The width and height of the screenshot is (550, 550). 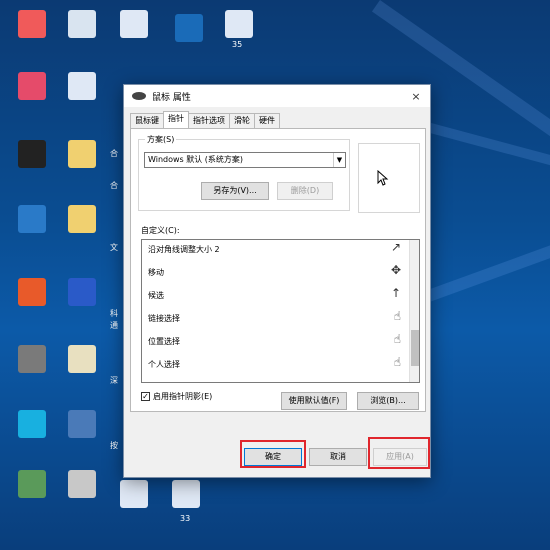 What do you see at coordinates (114, 247) in the screenshot?
I see `desktop-label: 文` at bounding box center [114, 247].